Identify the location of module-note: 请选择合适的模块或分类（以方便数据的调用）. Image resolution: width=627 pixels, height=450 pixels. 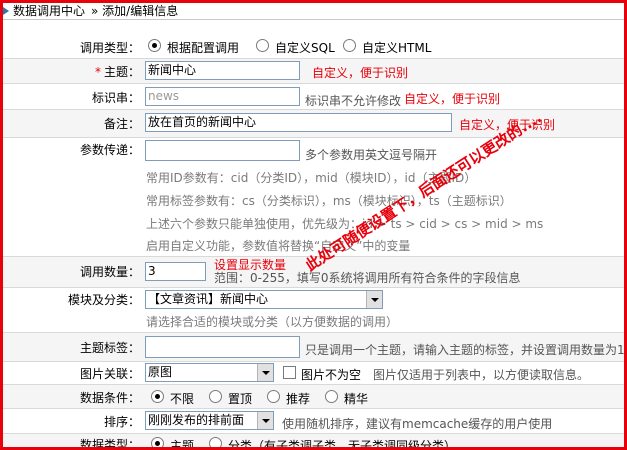
(272, 322).